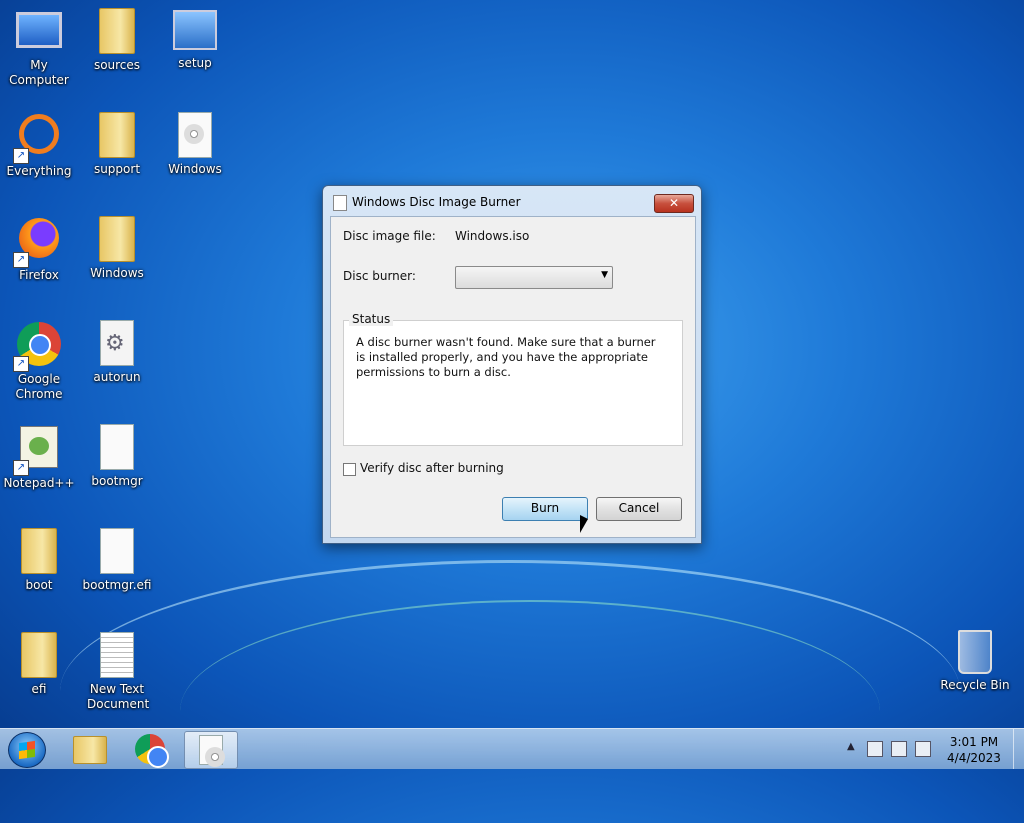 This screenshot has height=823, width=1024. I want to click on desktop-icon-new-text-document: New Text Document, so click(117, 676).